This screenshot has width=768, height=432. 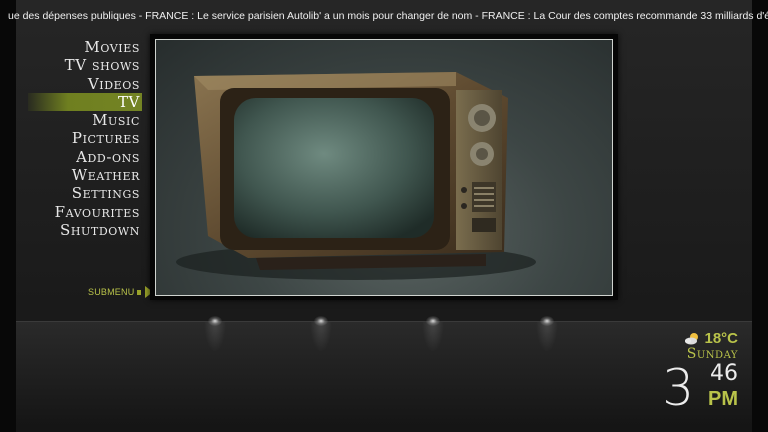 What do you see at coordinates (724, 373) in the screenshot?
I see `clock-minute: 46` at bounding box center [724, 373].